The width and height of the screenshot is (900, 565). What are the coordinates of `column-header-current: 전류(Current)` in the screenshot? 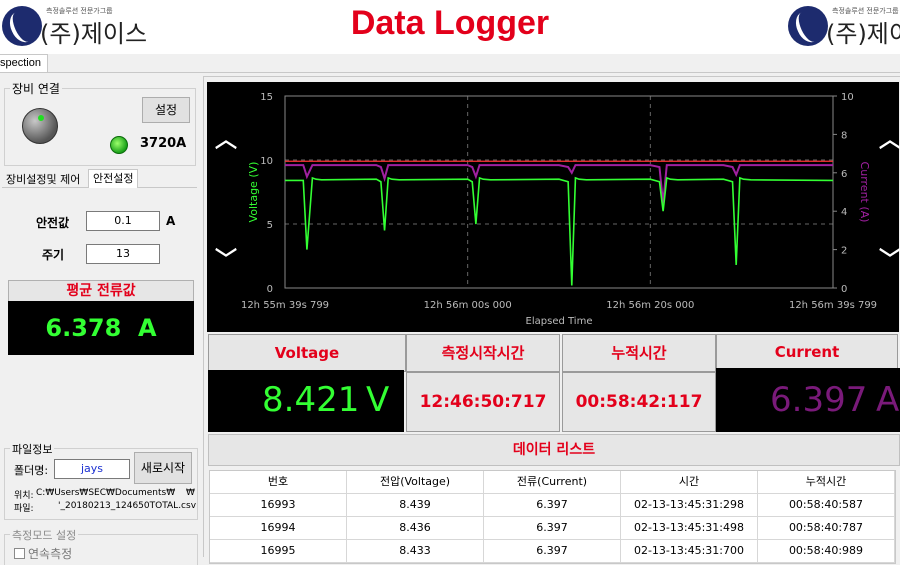 It's located at (552, 482).